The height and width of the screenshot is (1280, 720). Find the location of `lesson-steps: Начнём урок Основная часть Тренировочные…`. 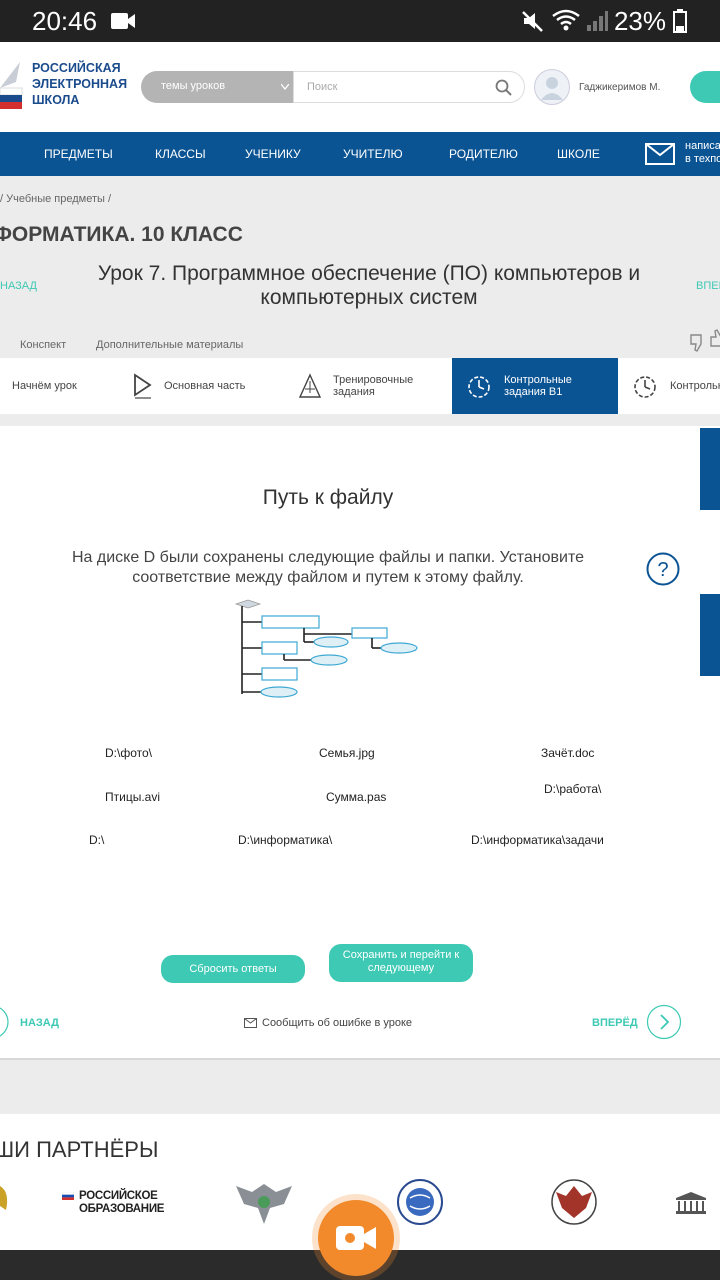

lesson-steps: Начнём урок Основная часть Тренировочные… is located at coordinates (360, 386).